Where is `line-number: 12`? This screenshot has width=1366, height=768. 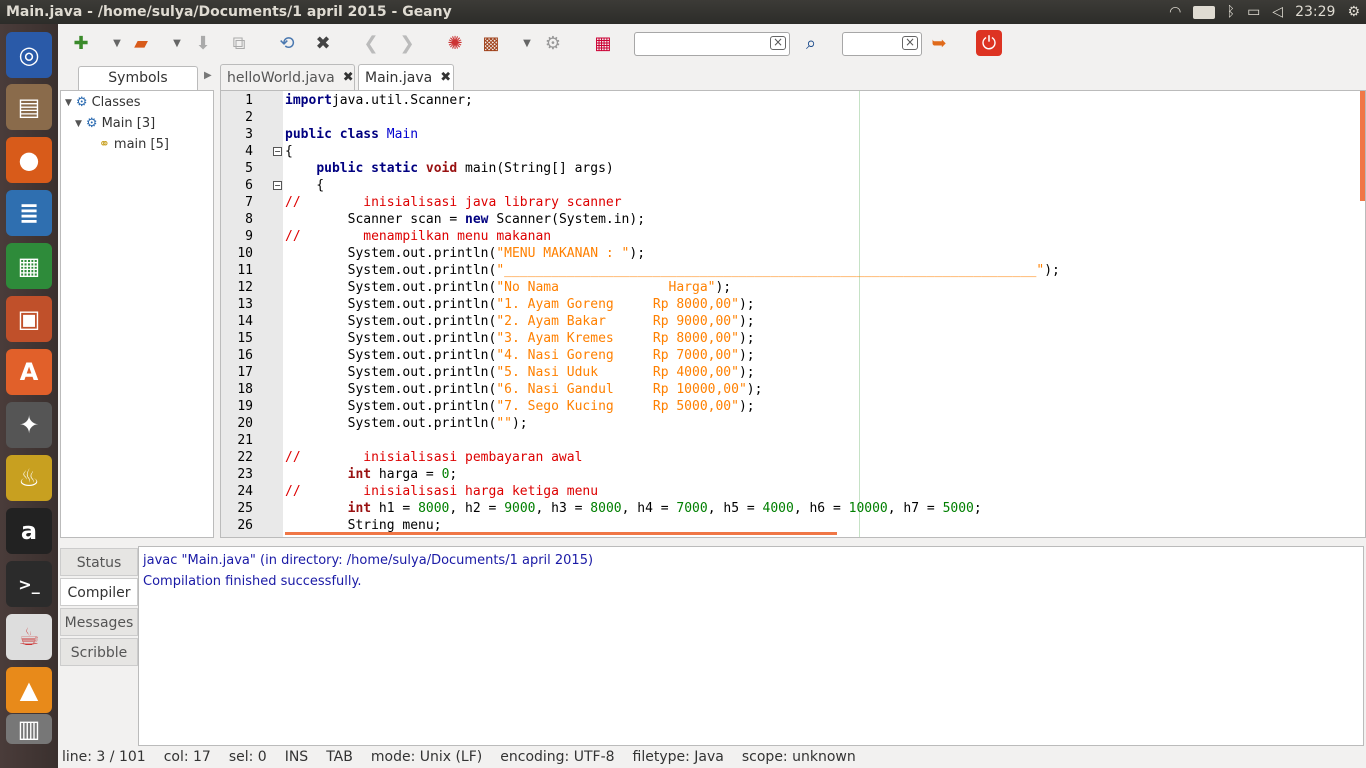 line-number: 12 is located at coordinates (245, 287).